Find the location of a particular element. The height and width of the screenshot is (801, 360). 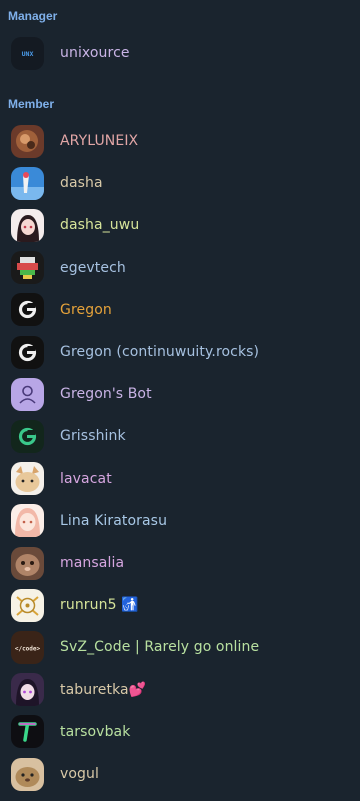

svg-text: </code> is located at coordinates (28, 648).